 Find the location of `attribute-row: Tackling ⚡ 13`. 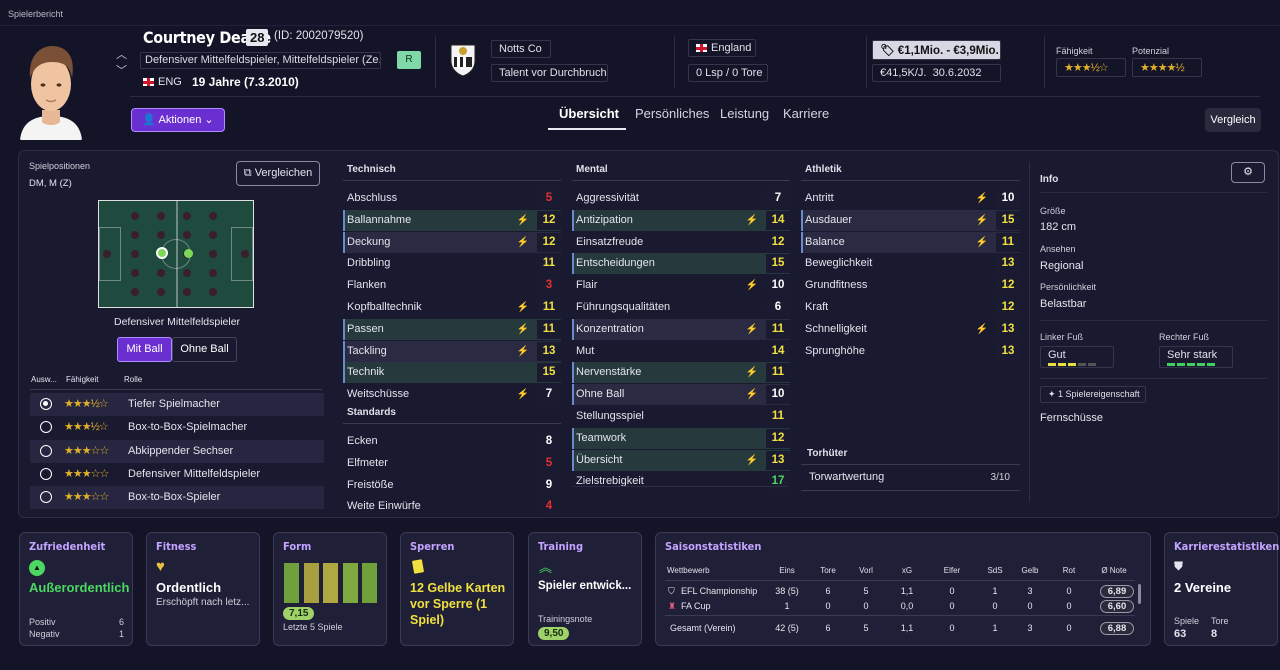

attribute-row: Tackling ⚡ 13 is located at coordinates (452, 351).